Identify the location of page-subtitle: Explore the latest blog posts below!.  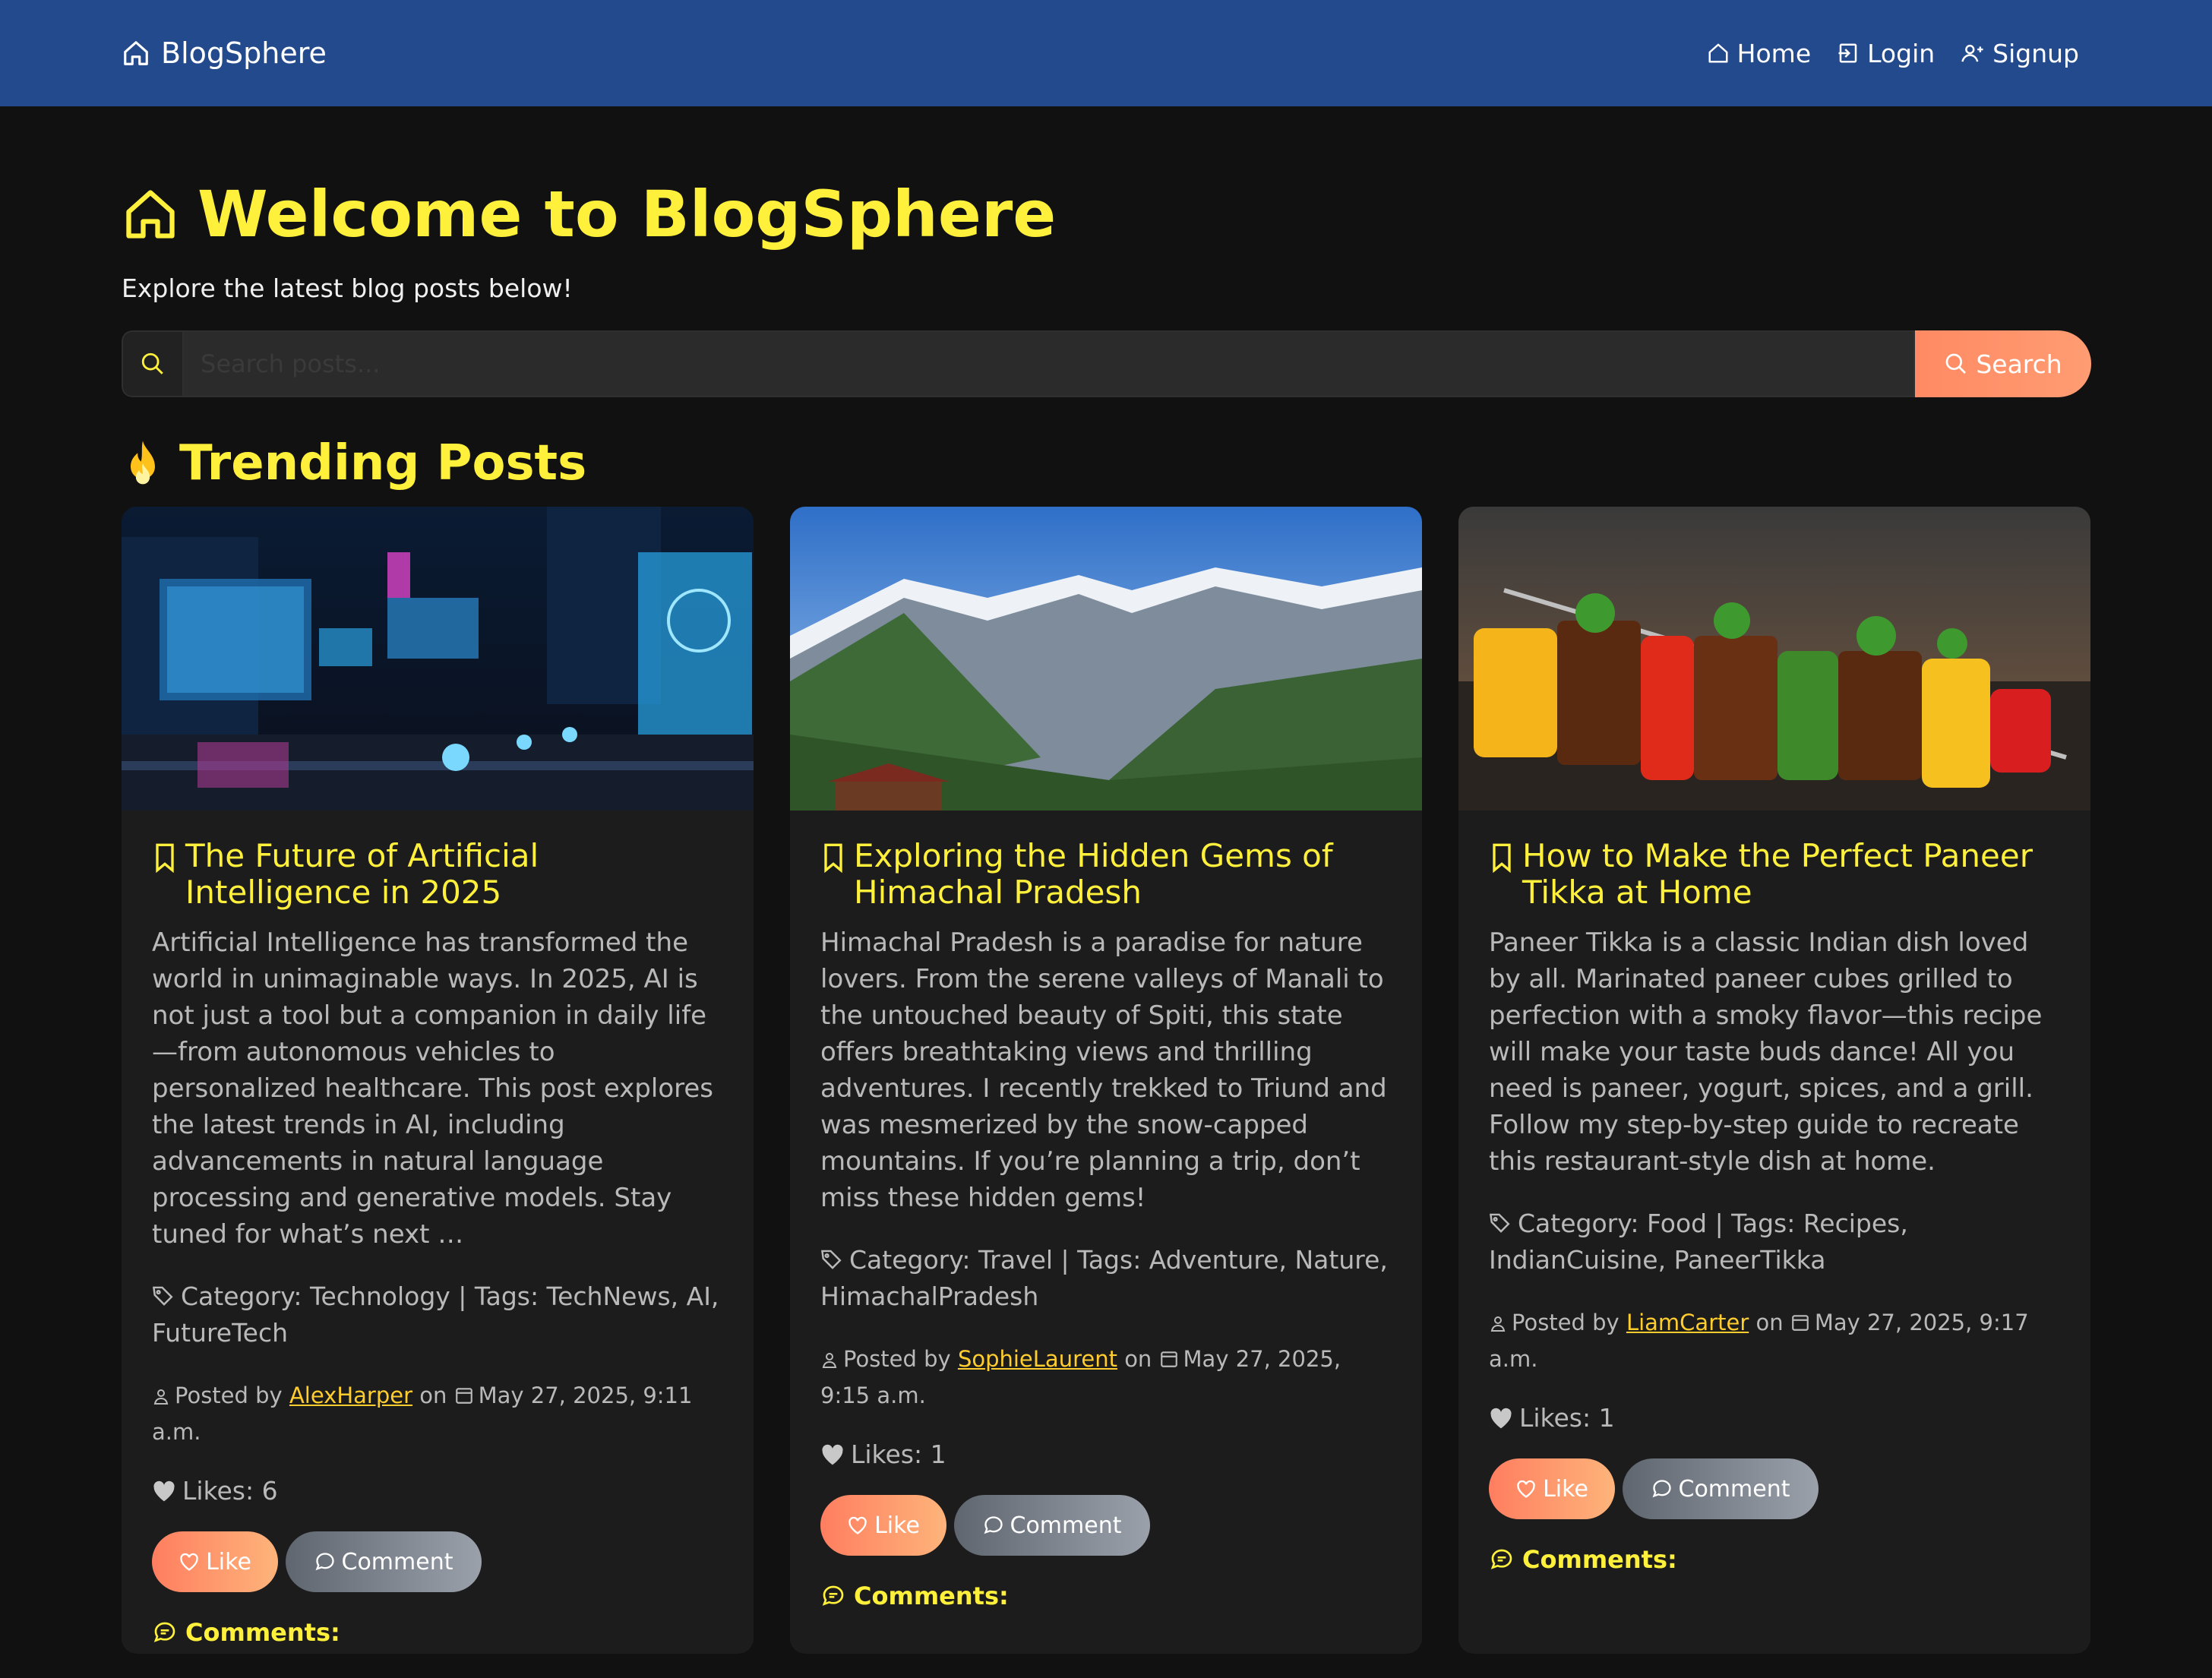
(347, 288).